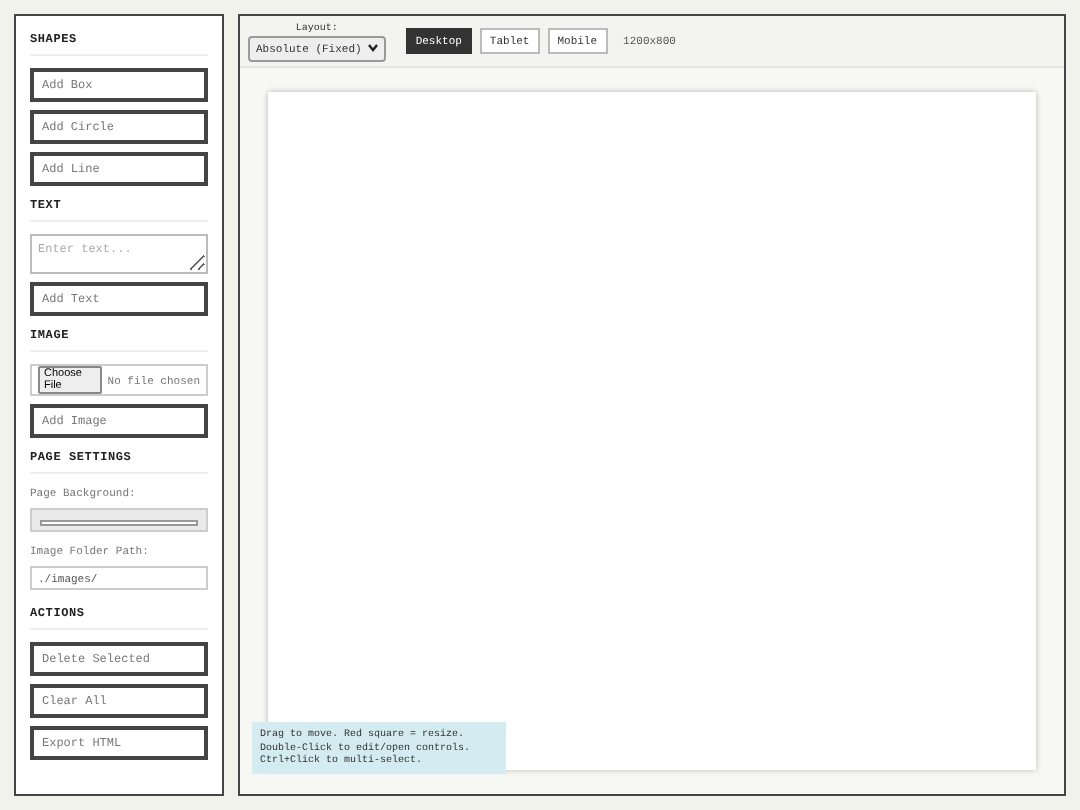  Describe the element at coordinates (119, 520) in the screenshot. I see `color-picker` at that location.